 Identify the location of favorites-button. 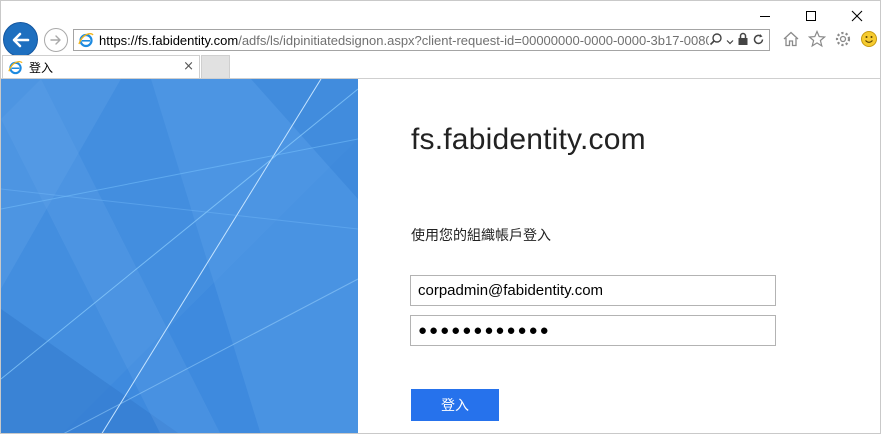
(817, 39).